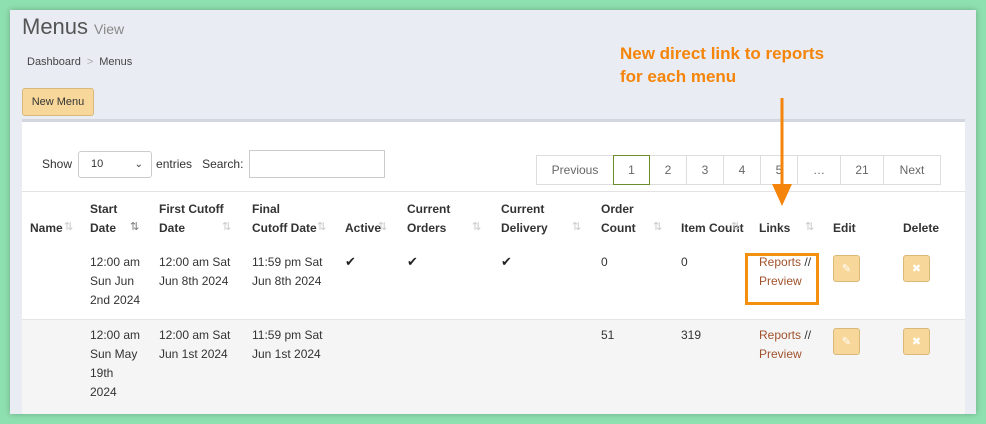 This screenshot has height=424, width=986. Describe the element at coordinates (57, 164) in the screenshot. I see `show-label: Show` at that location.